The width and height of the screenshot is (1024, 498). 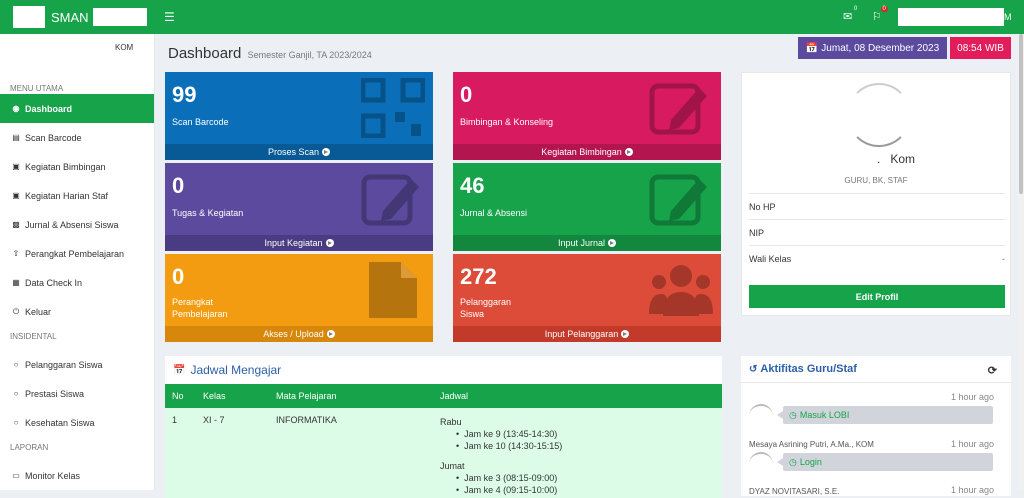 What do you see at coordinates (77, 364) in the screenshot?
I see `sidebar-item-pelanggaran-siswa: ○ Pelanggaran Siswa` at bounding box center [77, 364].